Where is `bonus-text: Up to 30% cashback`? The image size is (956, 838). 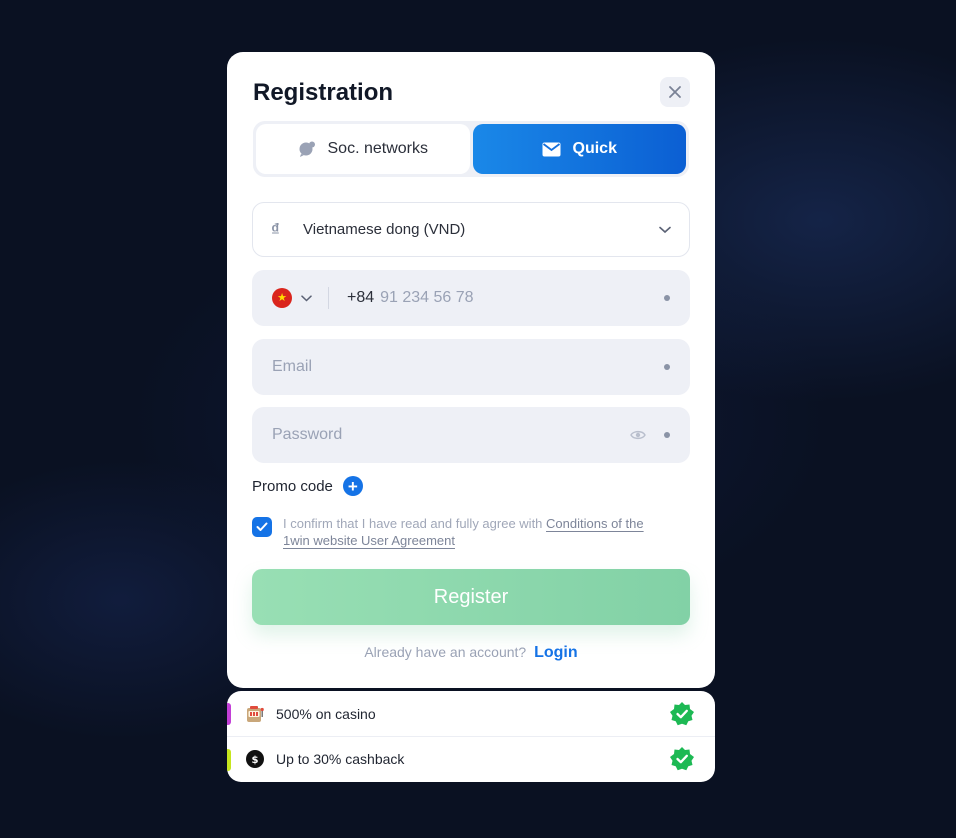
bonus-text: Up to 30% cashback is located at coordinates (340, 759).